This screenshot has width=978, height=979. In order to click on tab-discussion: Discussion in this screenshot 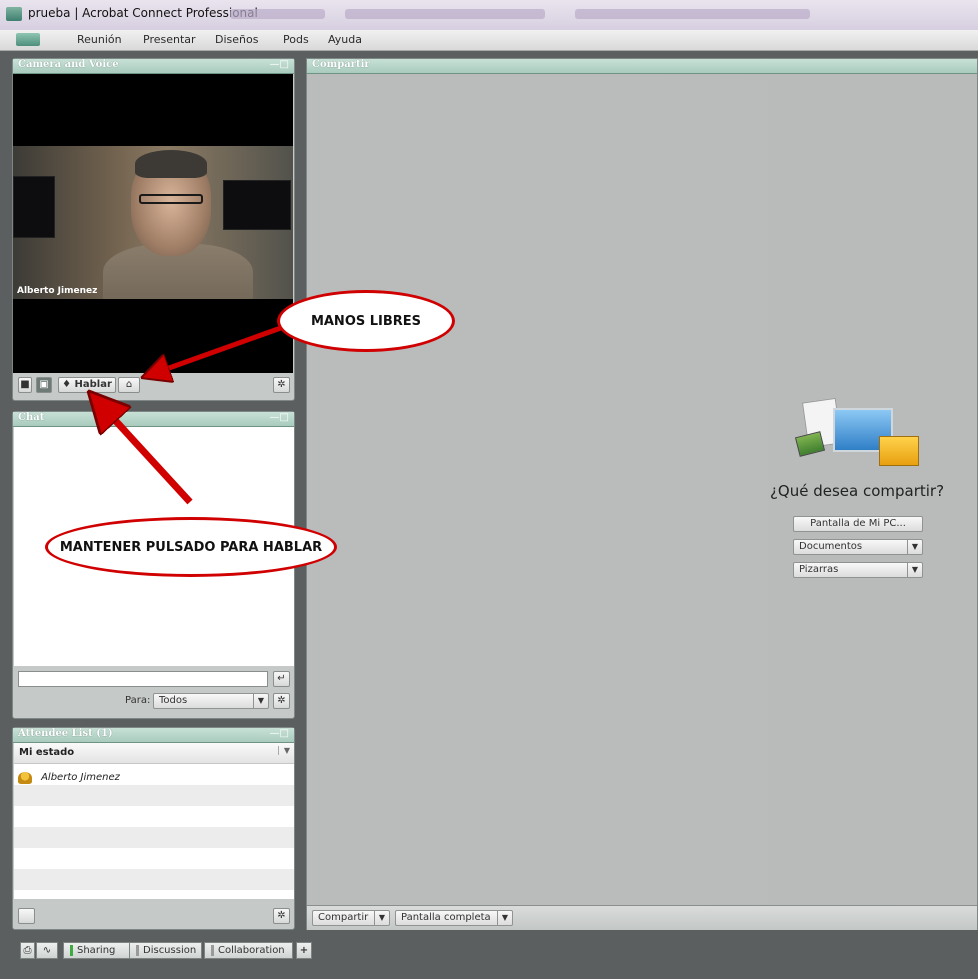, I will do `click(165, 950)`.